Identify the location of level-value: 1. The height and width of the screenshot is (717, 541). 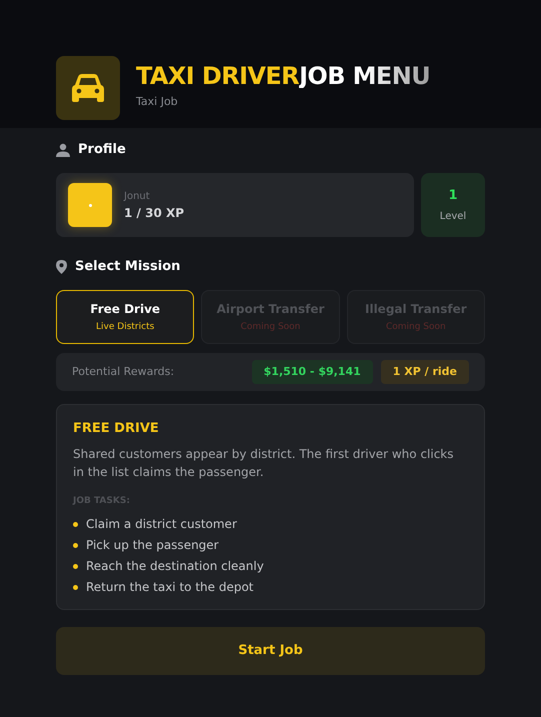
(453, 195).